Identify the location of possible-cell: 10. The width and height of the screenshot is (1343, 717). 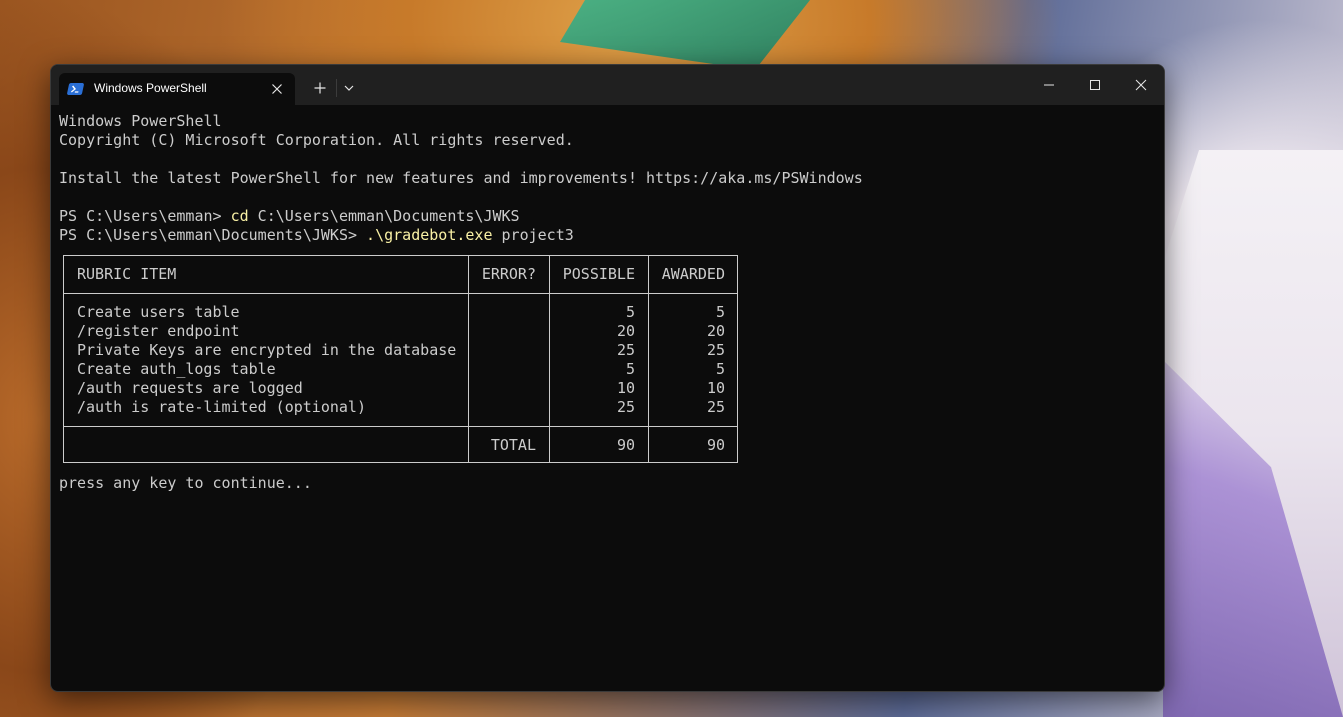
(625, 388).